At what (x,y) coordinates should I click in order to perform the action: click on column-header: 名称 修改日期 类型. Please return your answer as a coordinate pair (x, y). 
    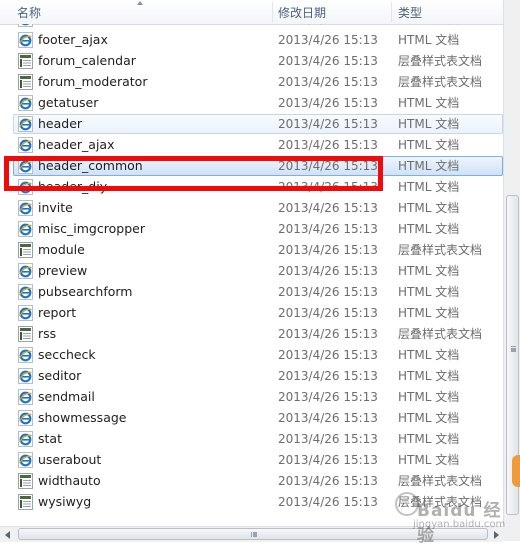
    Looking at the image, I should click on (251, 12).